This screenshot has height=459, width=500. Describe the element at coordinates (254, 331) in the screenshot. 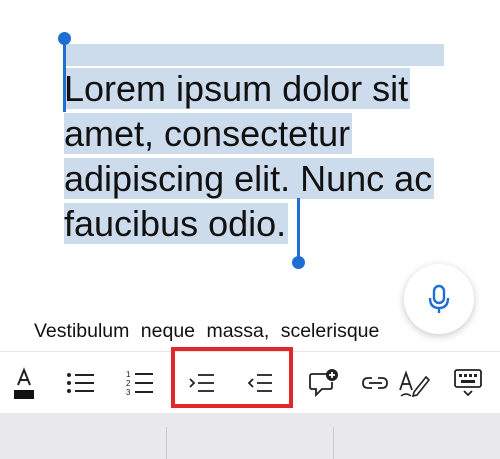

I see `document-text-line: Vestibulum neque massa, scelerisque` at that location.